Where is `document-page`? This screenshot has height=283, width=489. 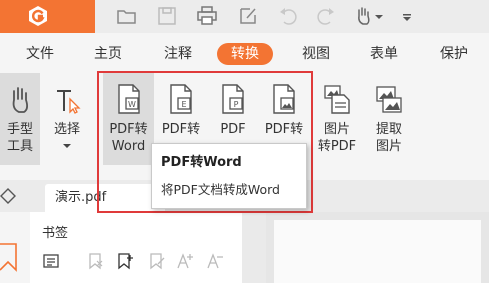
document-page is located at coordinates (377, 251).